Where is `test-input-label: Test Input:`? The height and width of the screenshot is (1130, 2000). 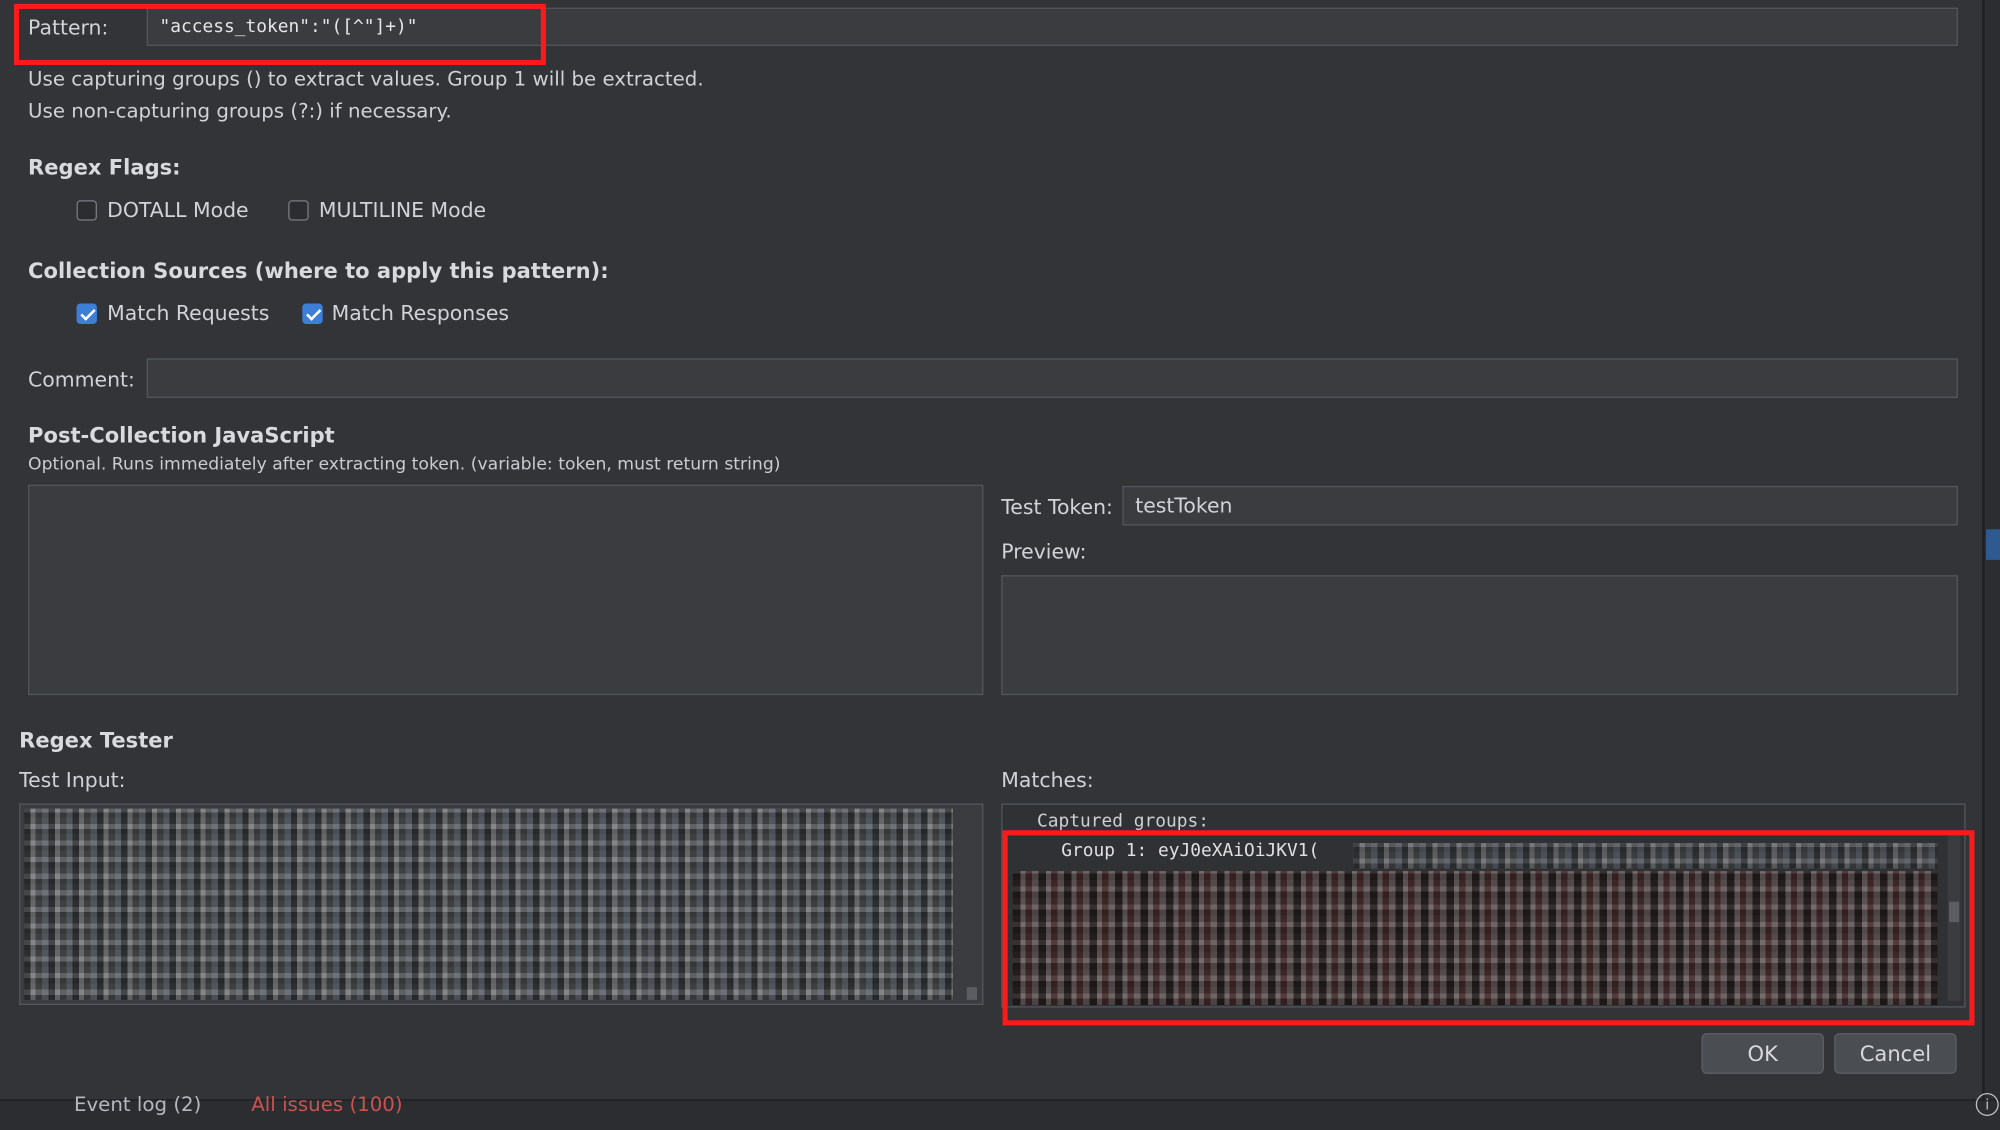 test-input-label: Test Input: is located at coordinates (72, 780).